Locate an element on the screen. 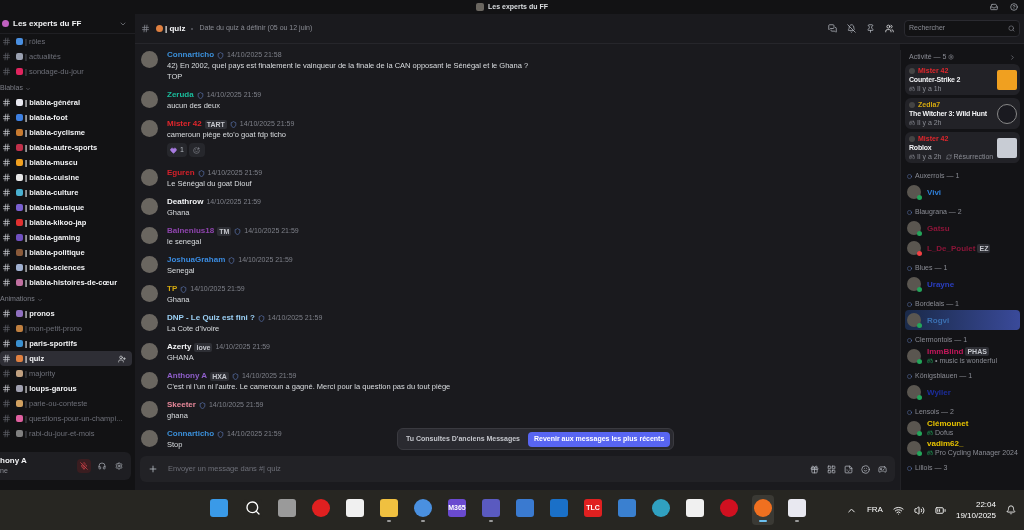 This screenshot has width=1024, height=530. gift-icon is located at coordinates (814, 469).